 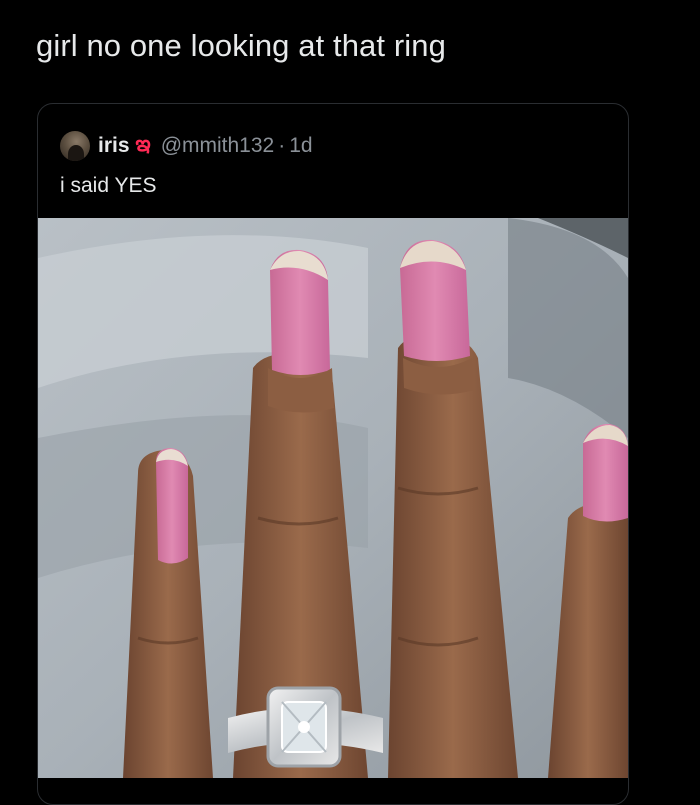 What do you see at coordinates (114, 146) in the screenshot?
I see `display-name: iris` at bounding box center [114, 146].